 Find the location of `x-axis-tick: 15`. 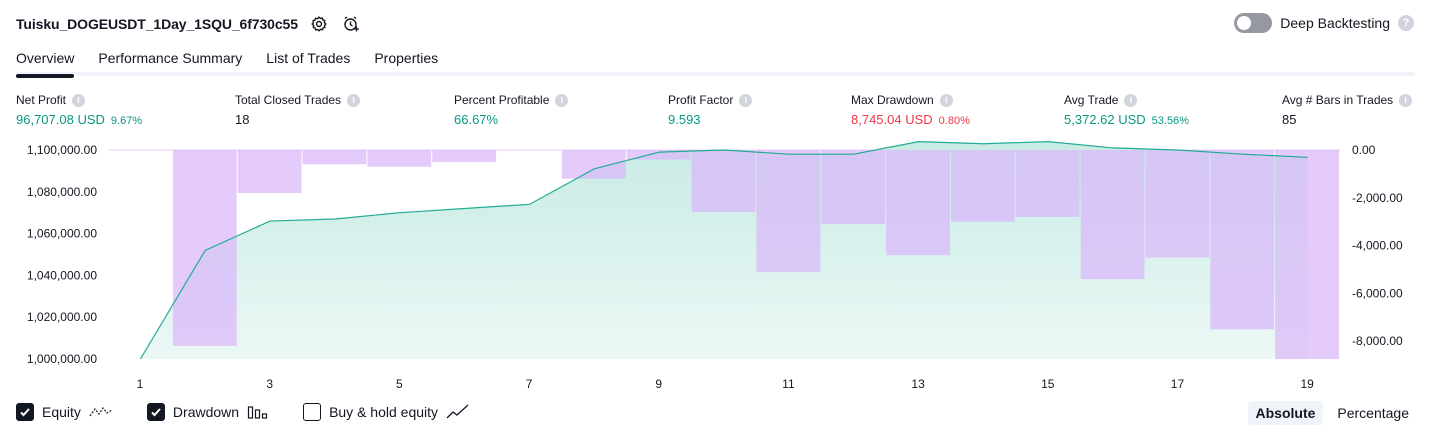

x-axis-tick: 15 is located at coordinates (1048, 384).